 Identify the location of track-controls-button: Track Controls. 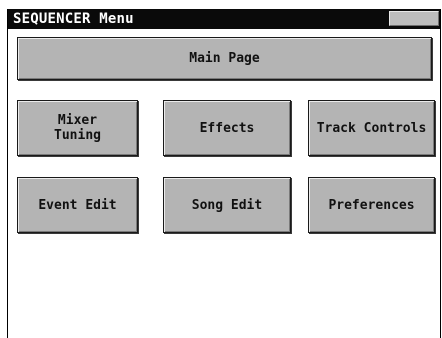
(371, 128).